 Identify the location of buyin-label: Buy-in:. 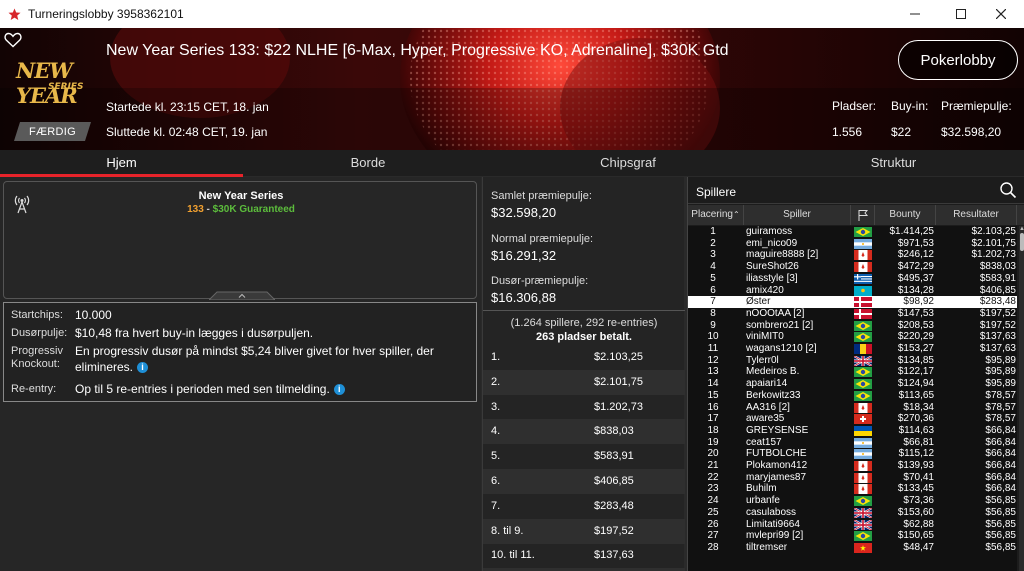
(910, 106).